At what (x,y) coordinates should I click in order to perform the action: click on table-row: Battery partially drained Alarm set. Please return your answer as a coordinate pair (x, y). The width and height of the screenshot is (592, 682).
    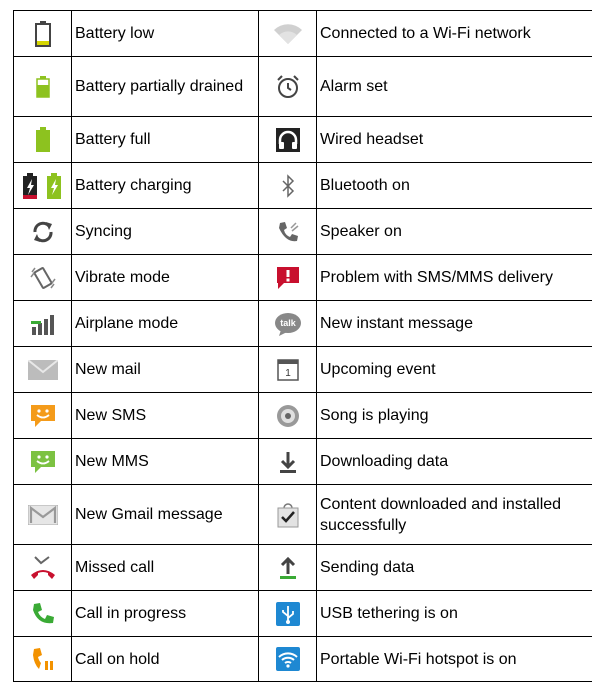
    Looking at the image, I should click on (303, 87).